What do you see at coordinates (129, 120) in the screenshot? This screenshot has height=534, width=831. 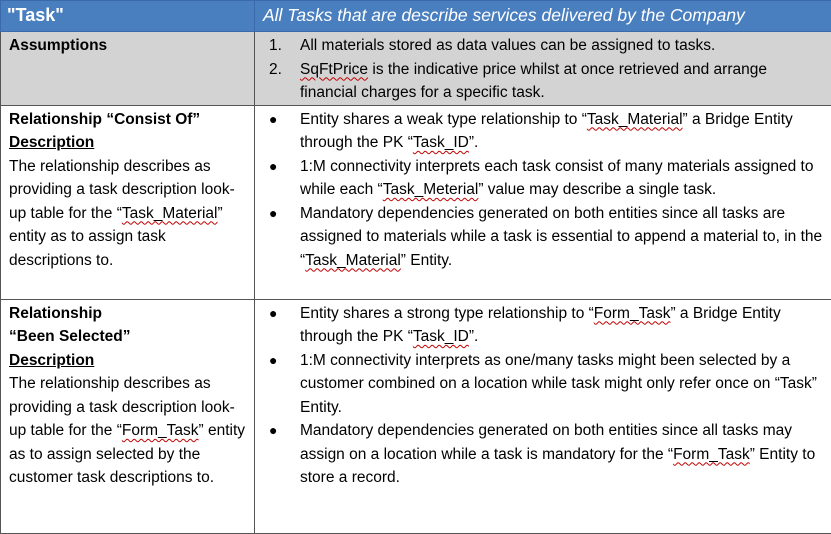 I see `relationship-title: Relationship “Consist Of”` at bounding box center [129, 120].